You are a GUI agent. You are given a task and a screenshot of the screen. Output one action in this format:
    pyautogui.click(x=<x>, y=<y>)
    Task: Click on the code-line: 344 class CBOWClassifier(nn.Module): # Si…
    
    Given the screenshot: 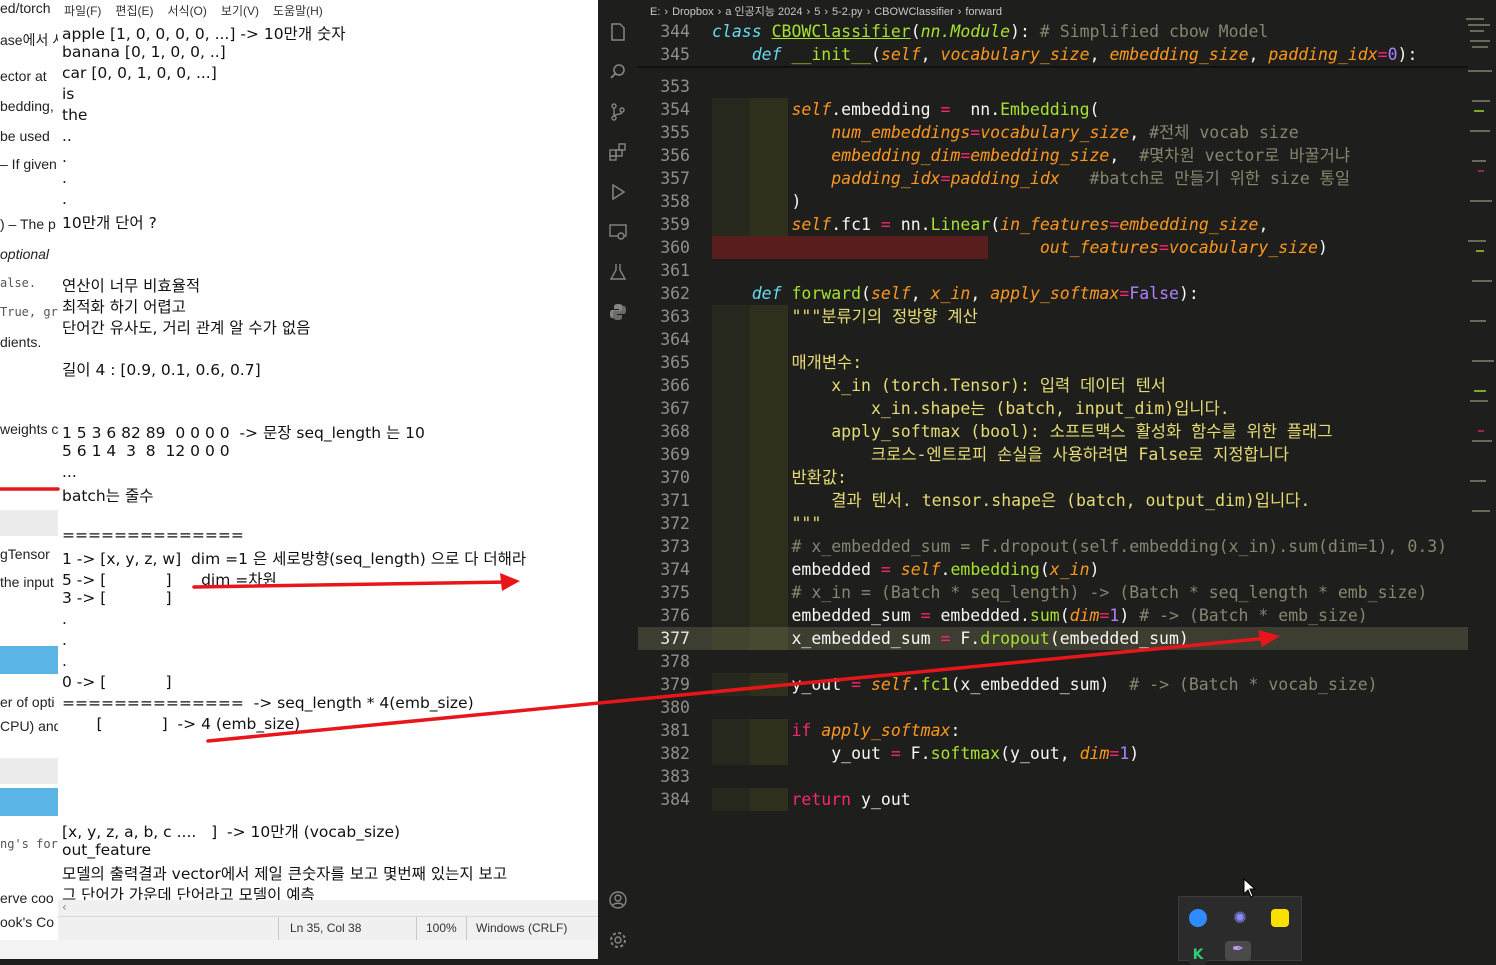 What is the action you would take?
    pyautogui.click(x=1053, y=31)
    